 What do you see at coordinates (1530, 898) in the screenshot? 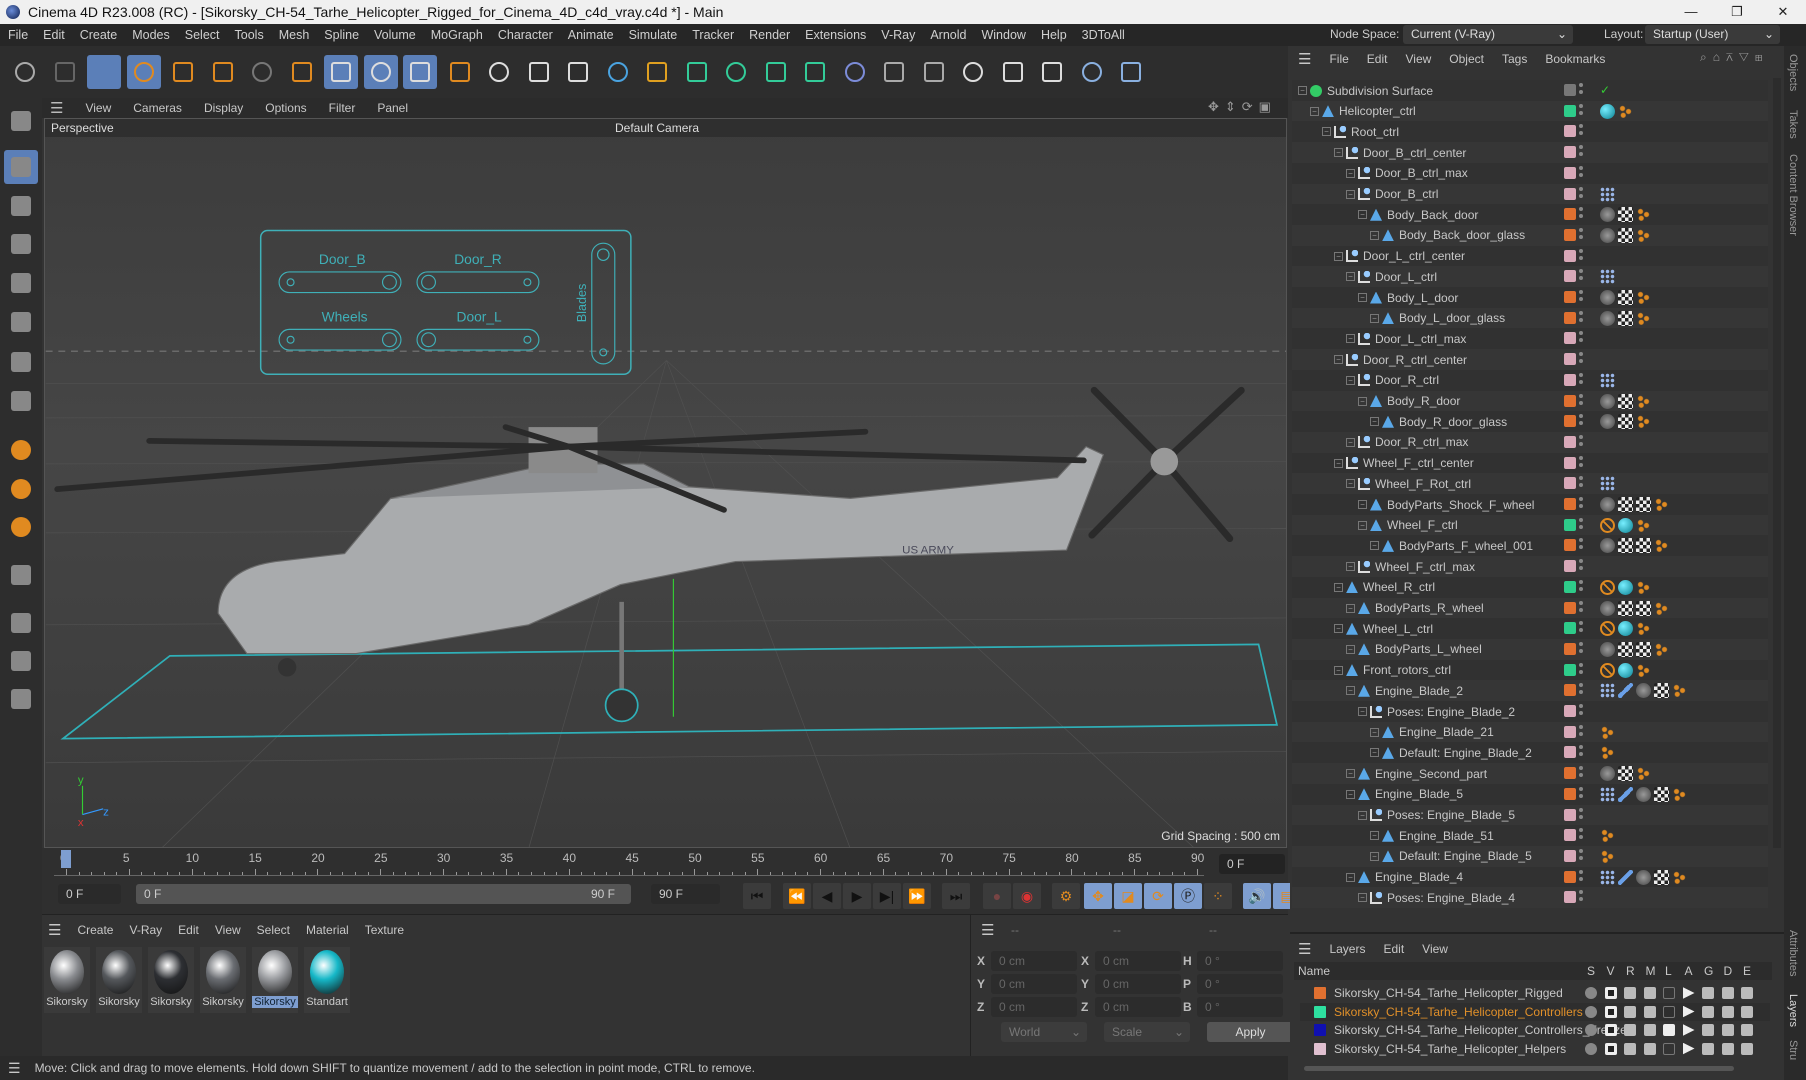
I see `object-row: − Poses: Engine_Blade_4` at bounding box center [1530, 898].